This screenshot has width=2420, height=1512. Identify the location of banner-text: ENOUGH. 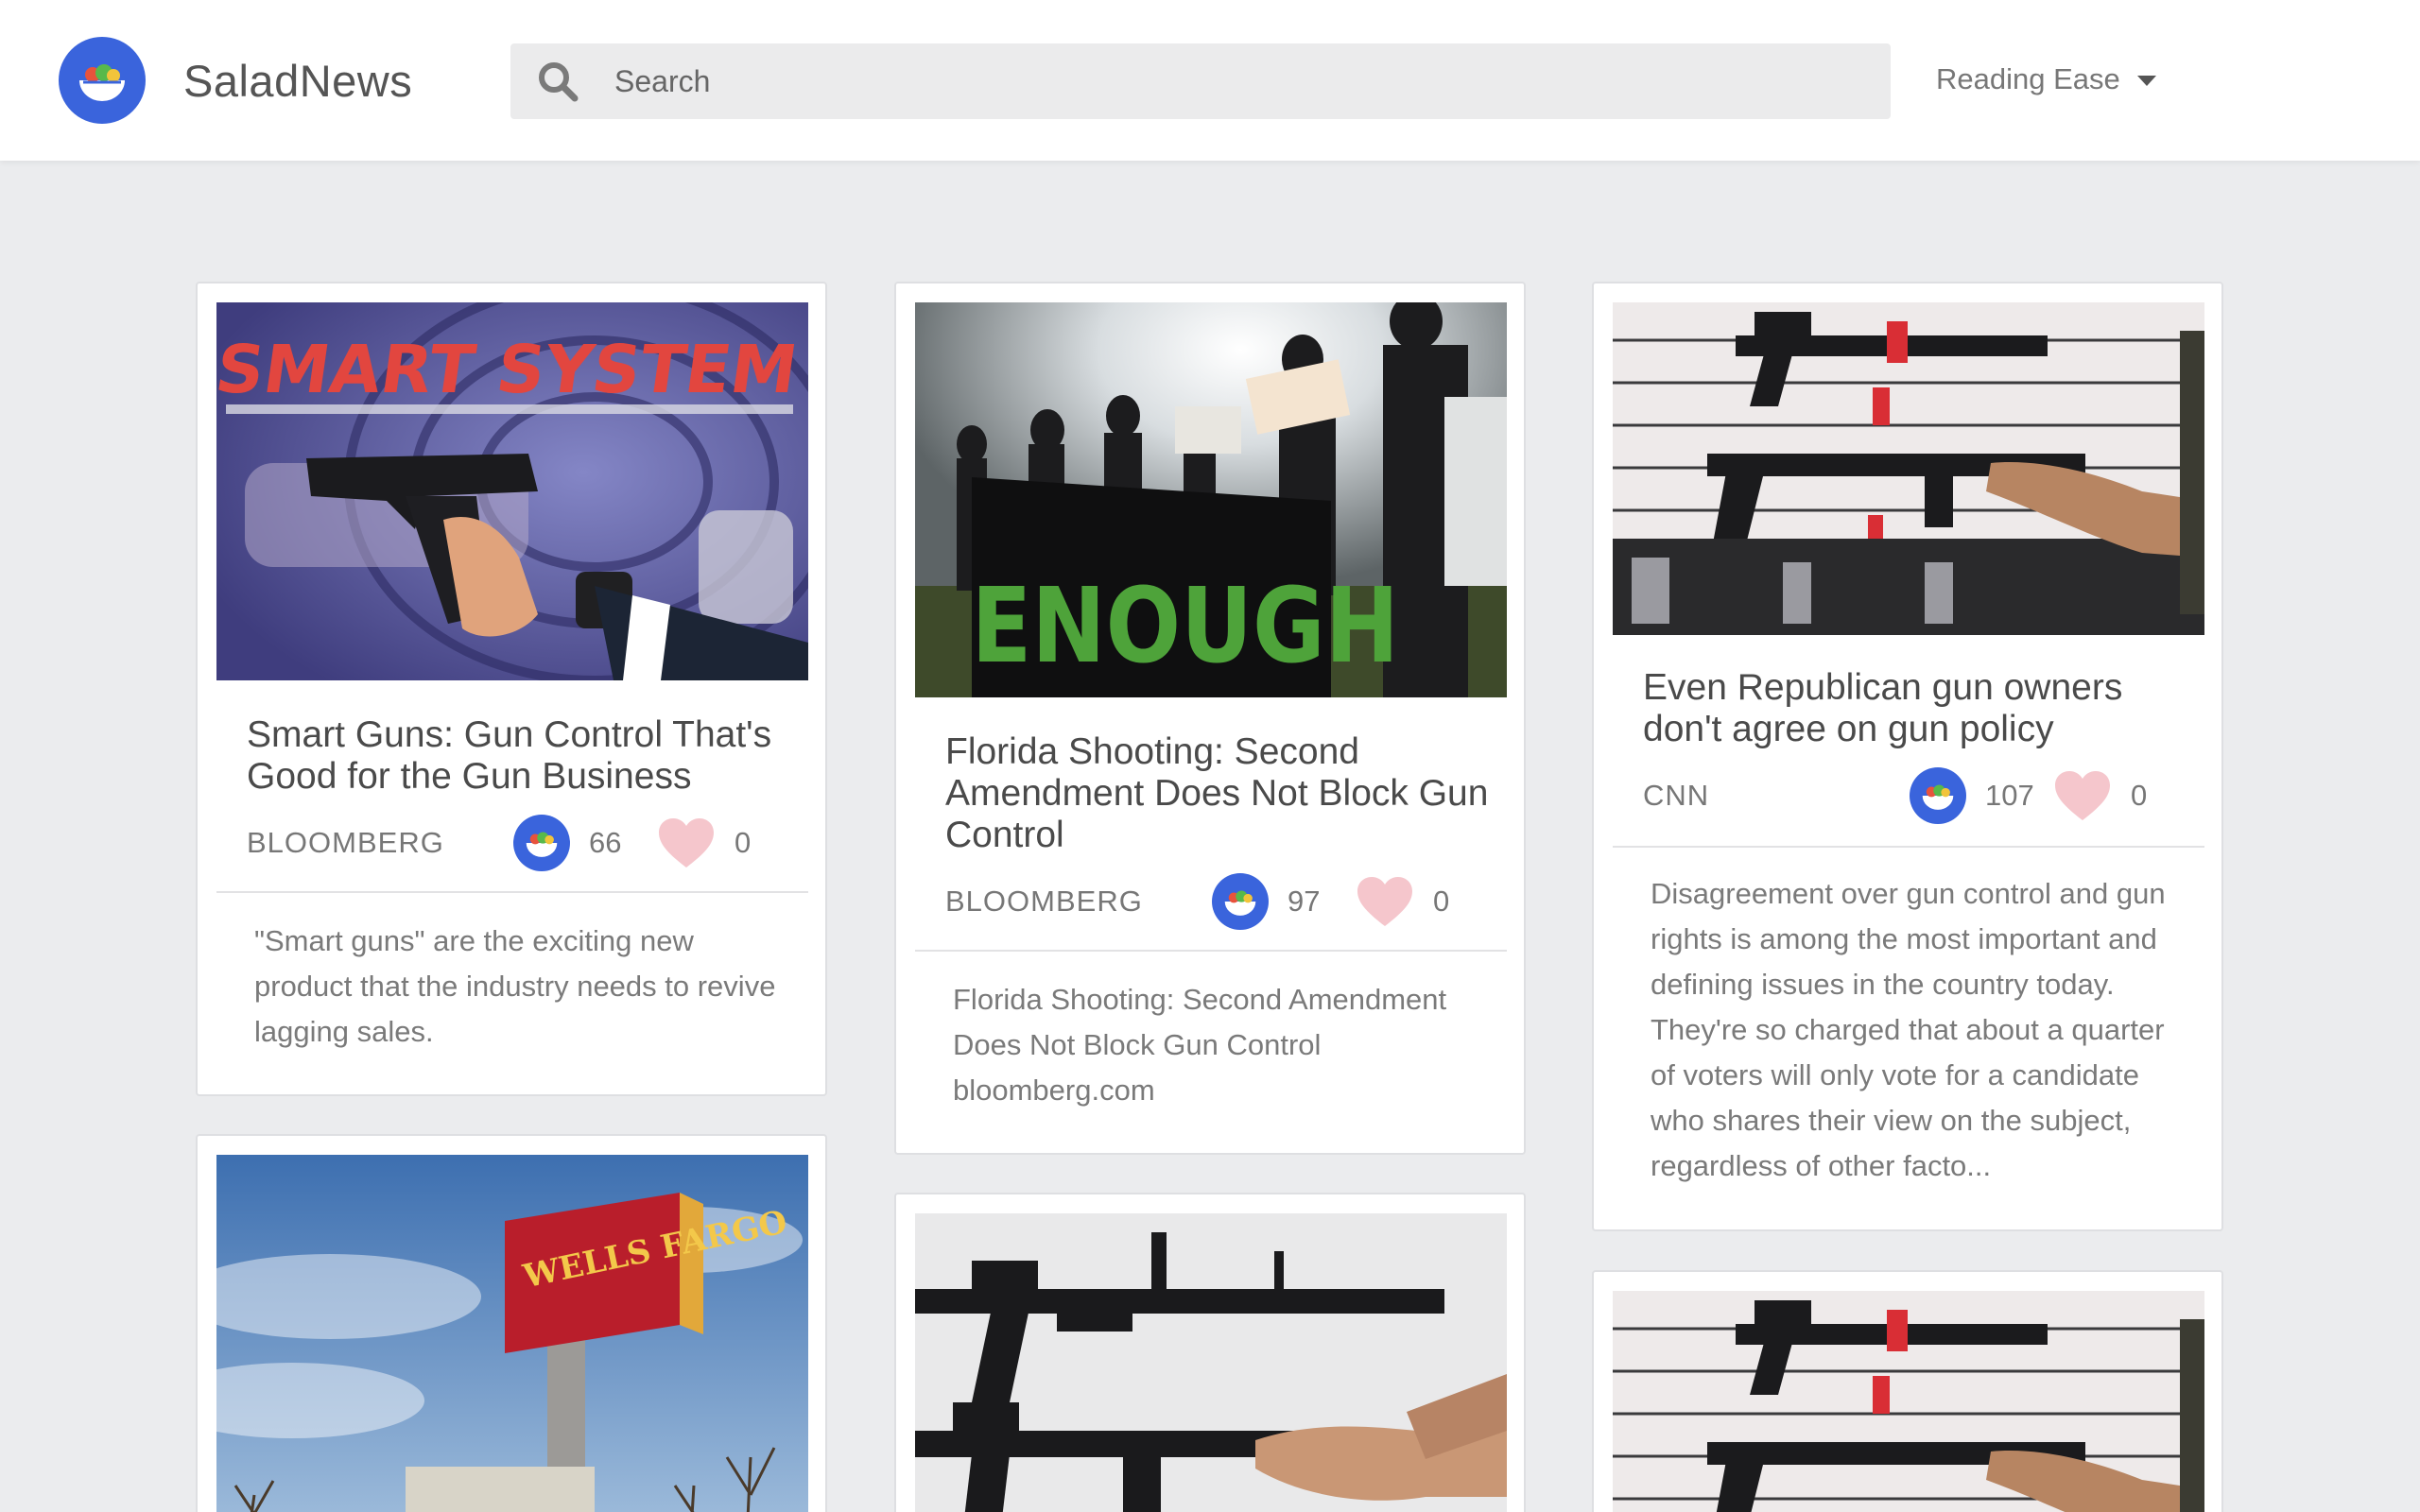
(1186, 626).